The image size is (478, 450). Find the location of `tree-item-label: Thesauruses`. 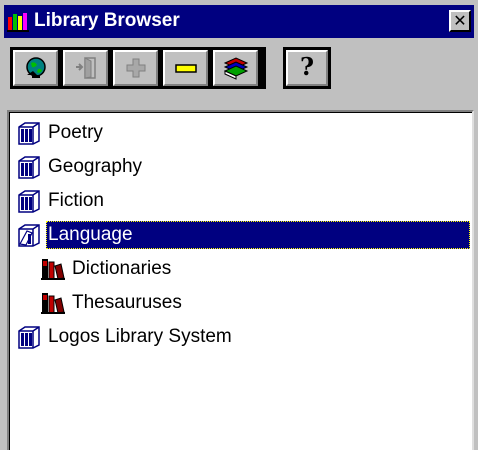

tree-item-label: Thesauruses is located at coordinates (127, 302).